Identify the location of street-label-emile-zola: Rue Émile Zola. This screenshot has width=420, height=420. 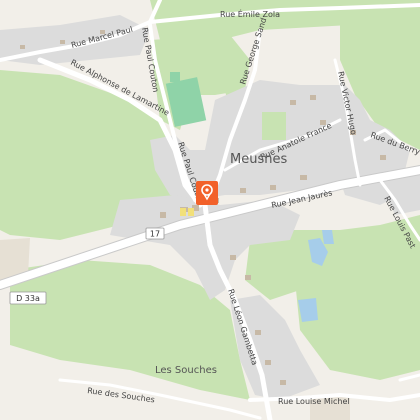
(250, 13).